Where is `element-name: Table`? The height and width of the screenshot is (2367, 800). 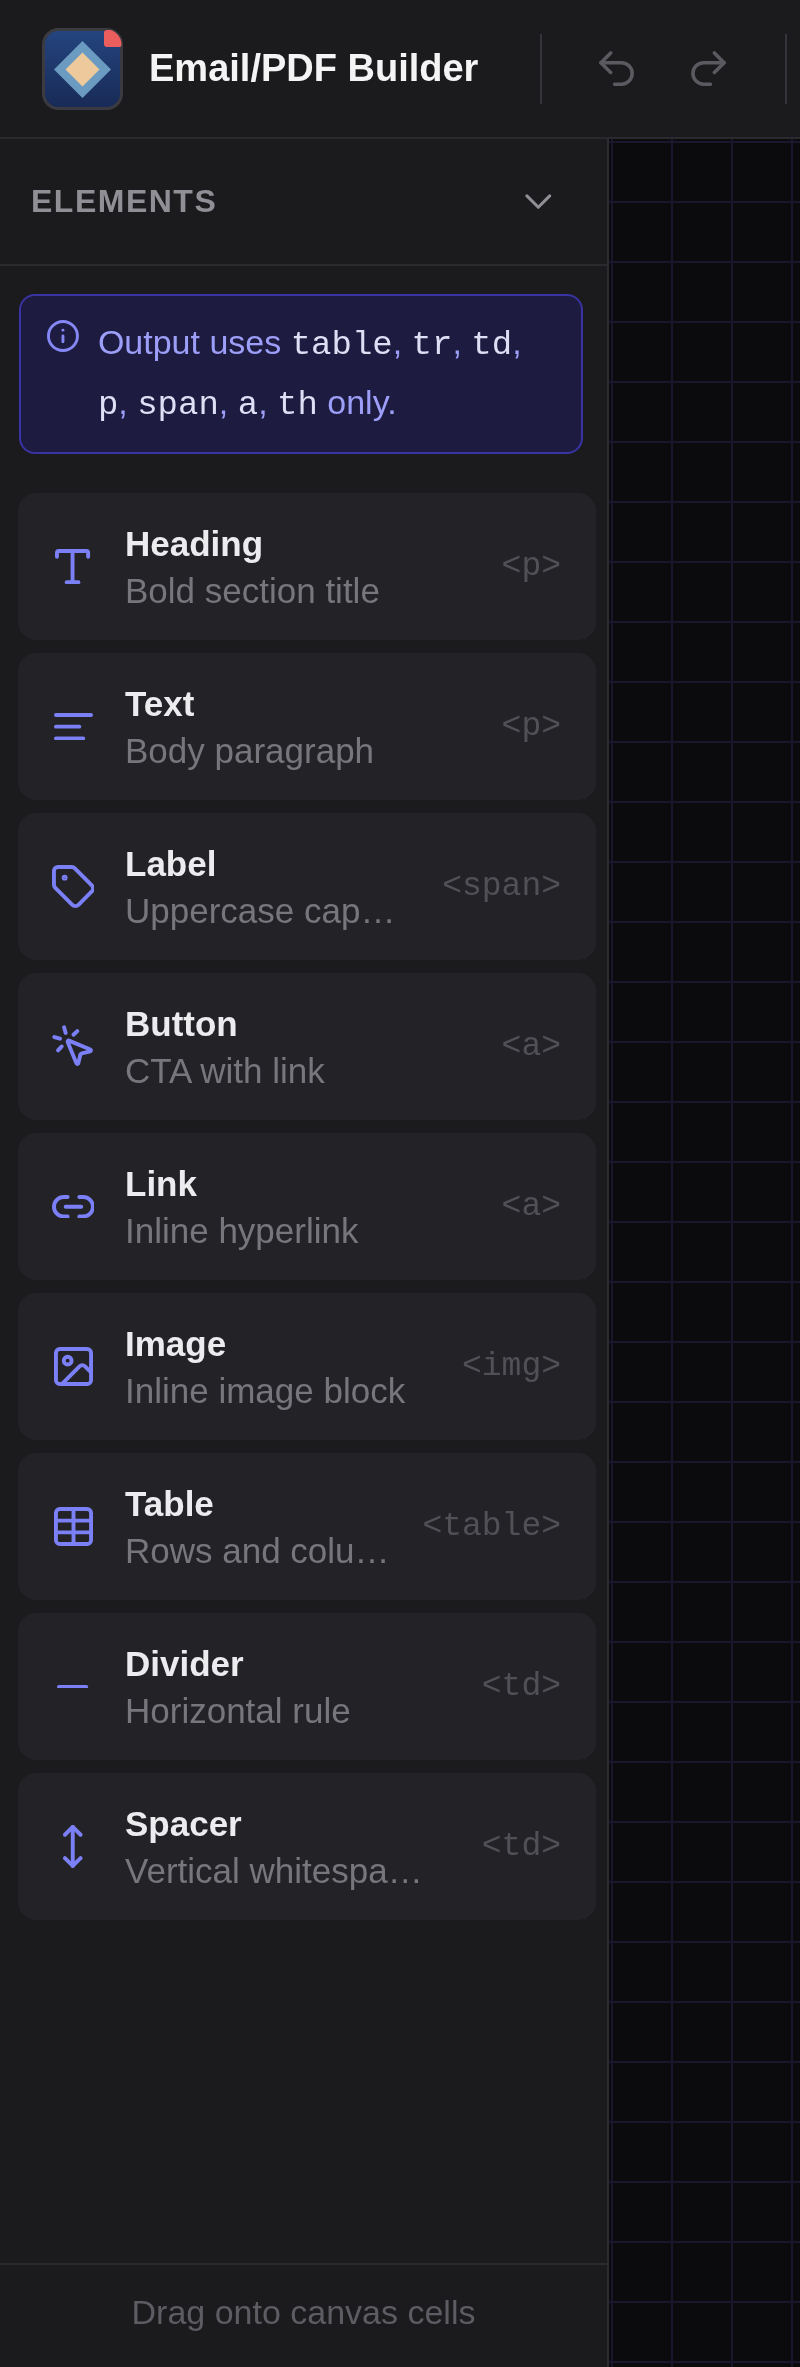
element-name: Table is located at coordinates (169, 1503).